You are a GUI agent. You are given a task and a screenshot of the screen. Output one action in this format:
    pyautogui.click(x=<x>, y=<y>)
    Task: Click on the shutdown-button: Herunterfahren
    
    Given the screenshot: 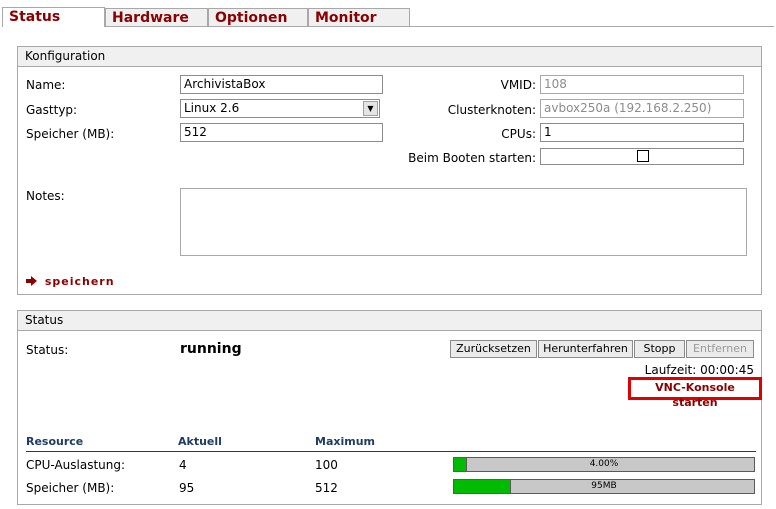 What is the action you would take?
    pyautogui.click(x=585, y=349)
    